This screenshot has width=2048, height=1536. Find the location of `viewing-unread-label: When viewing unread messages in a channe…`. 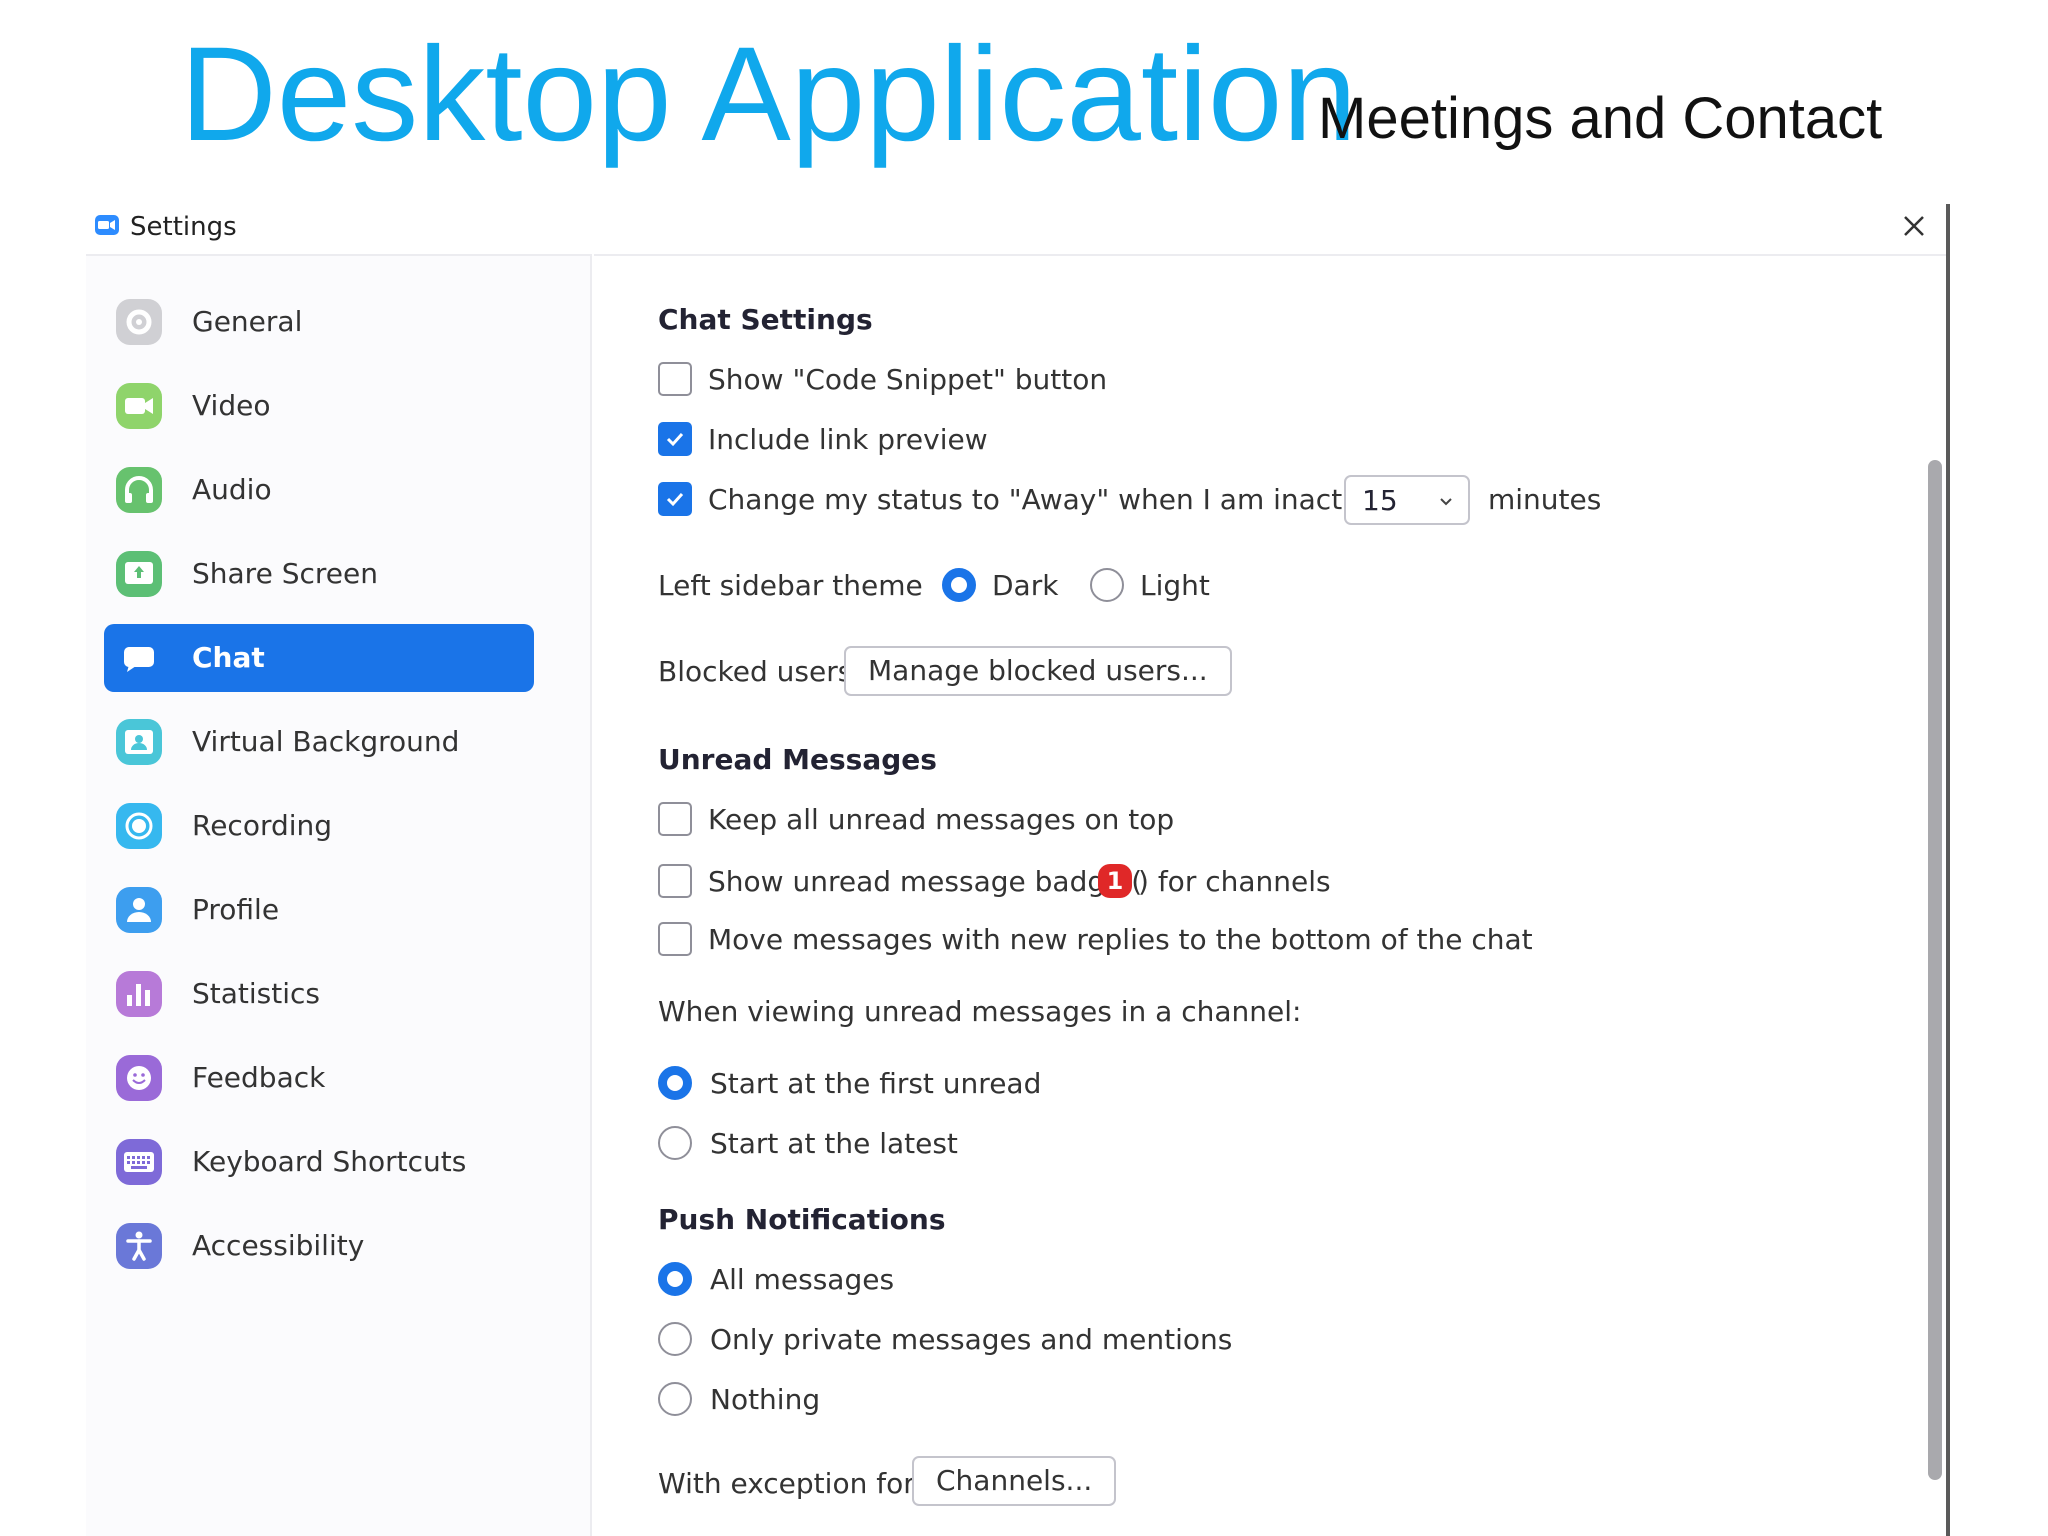

viewing-unread-label: When viewing unread messages in a channe… is located at coordinates (980, 1011).